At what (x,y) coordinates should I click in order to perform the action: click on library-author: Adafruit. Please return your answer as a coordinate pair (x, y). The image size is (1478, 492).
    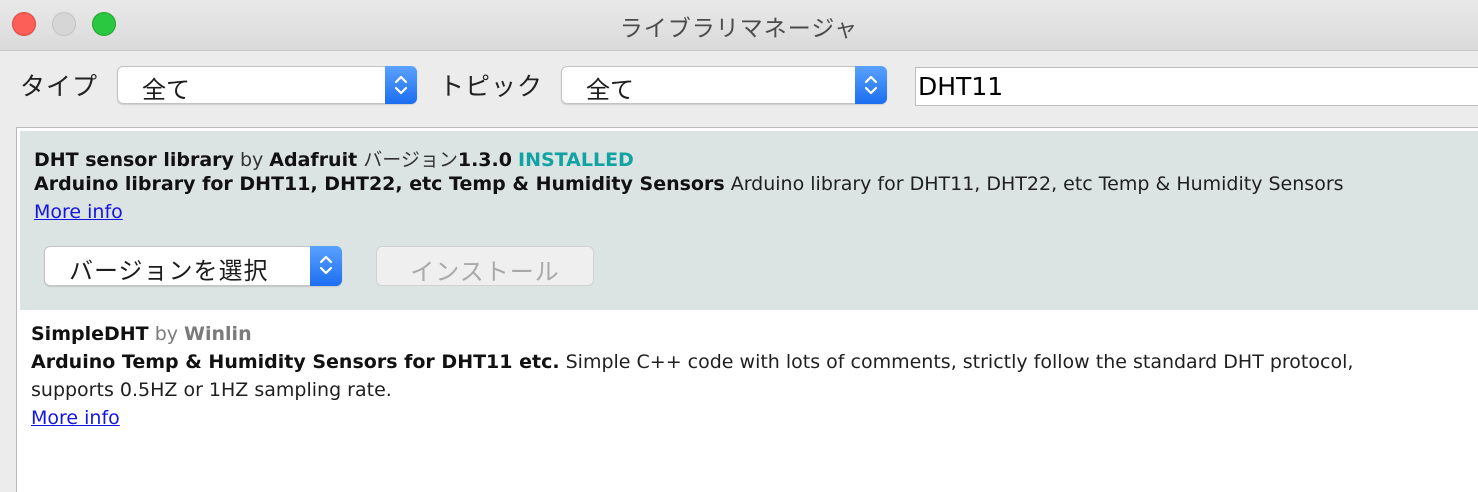
    Looking at the image, I should click on (313, 160).